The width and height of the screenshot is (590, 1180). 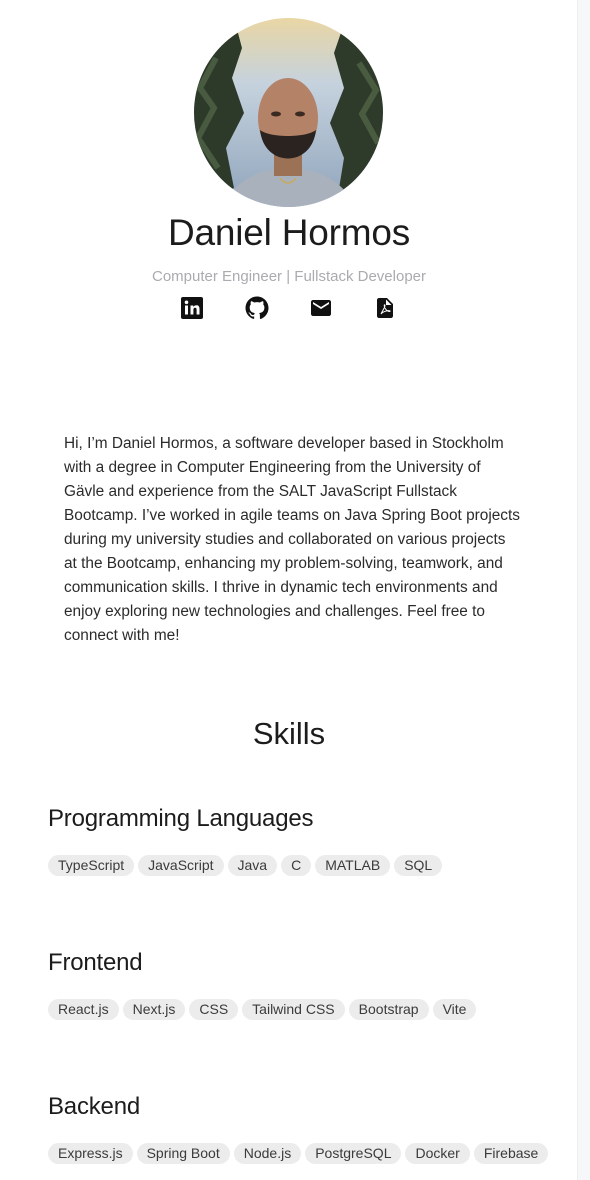 I want to click on scrollbar-track, so click(x=583, y=590).